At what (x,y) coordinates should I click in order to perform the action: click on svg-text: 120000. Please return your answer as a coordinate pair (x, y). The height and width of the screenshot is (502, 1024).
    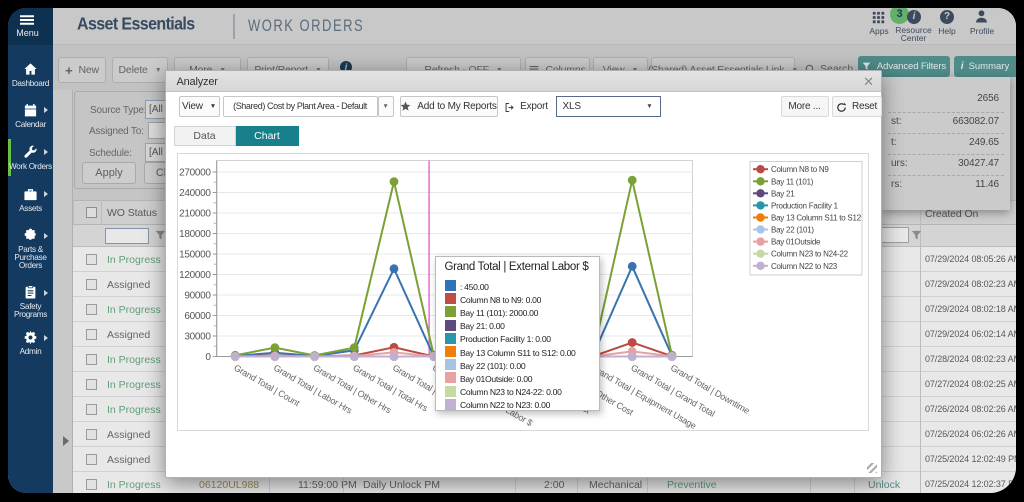
    Looking at the image, I should click on (195, 275).